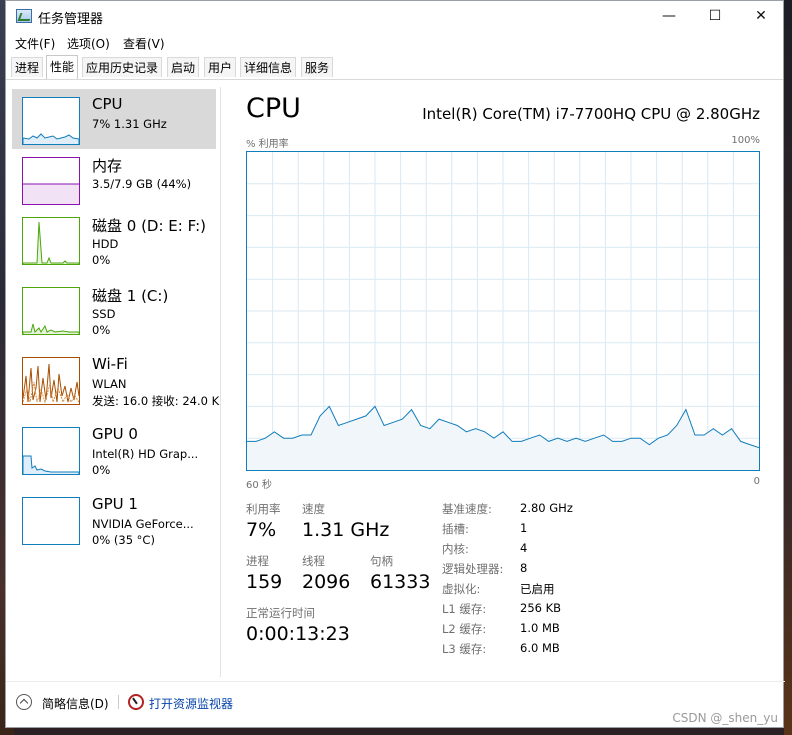 Image resolution: width=792 pixels, height=735 pixels. I want to click on open-resource-monitor-link: 打开资源监视器, so click(191, 703).